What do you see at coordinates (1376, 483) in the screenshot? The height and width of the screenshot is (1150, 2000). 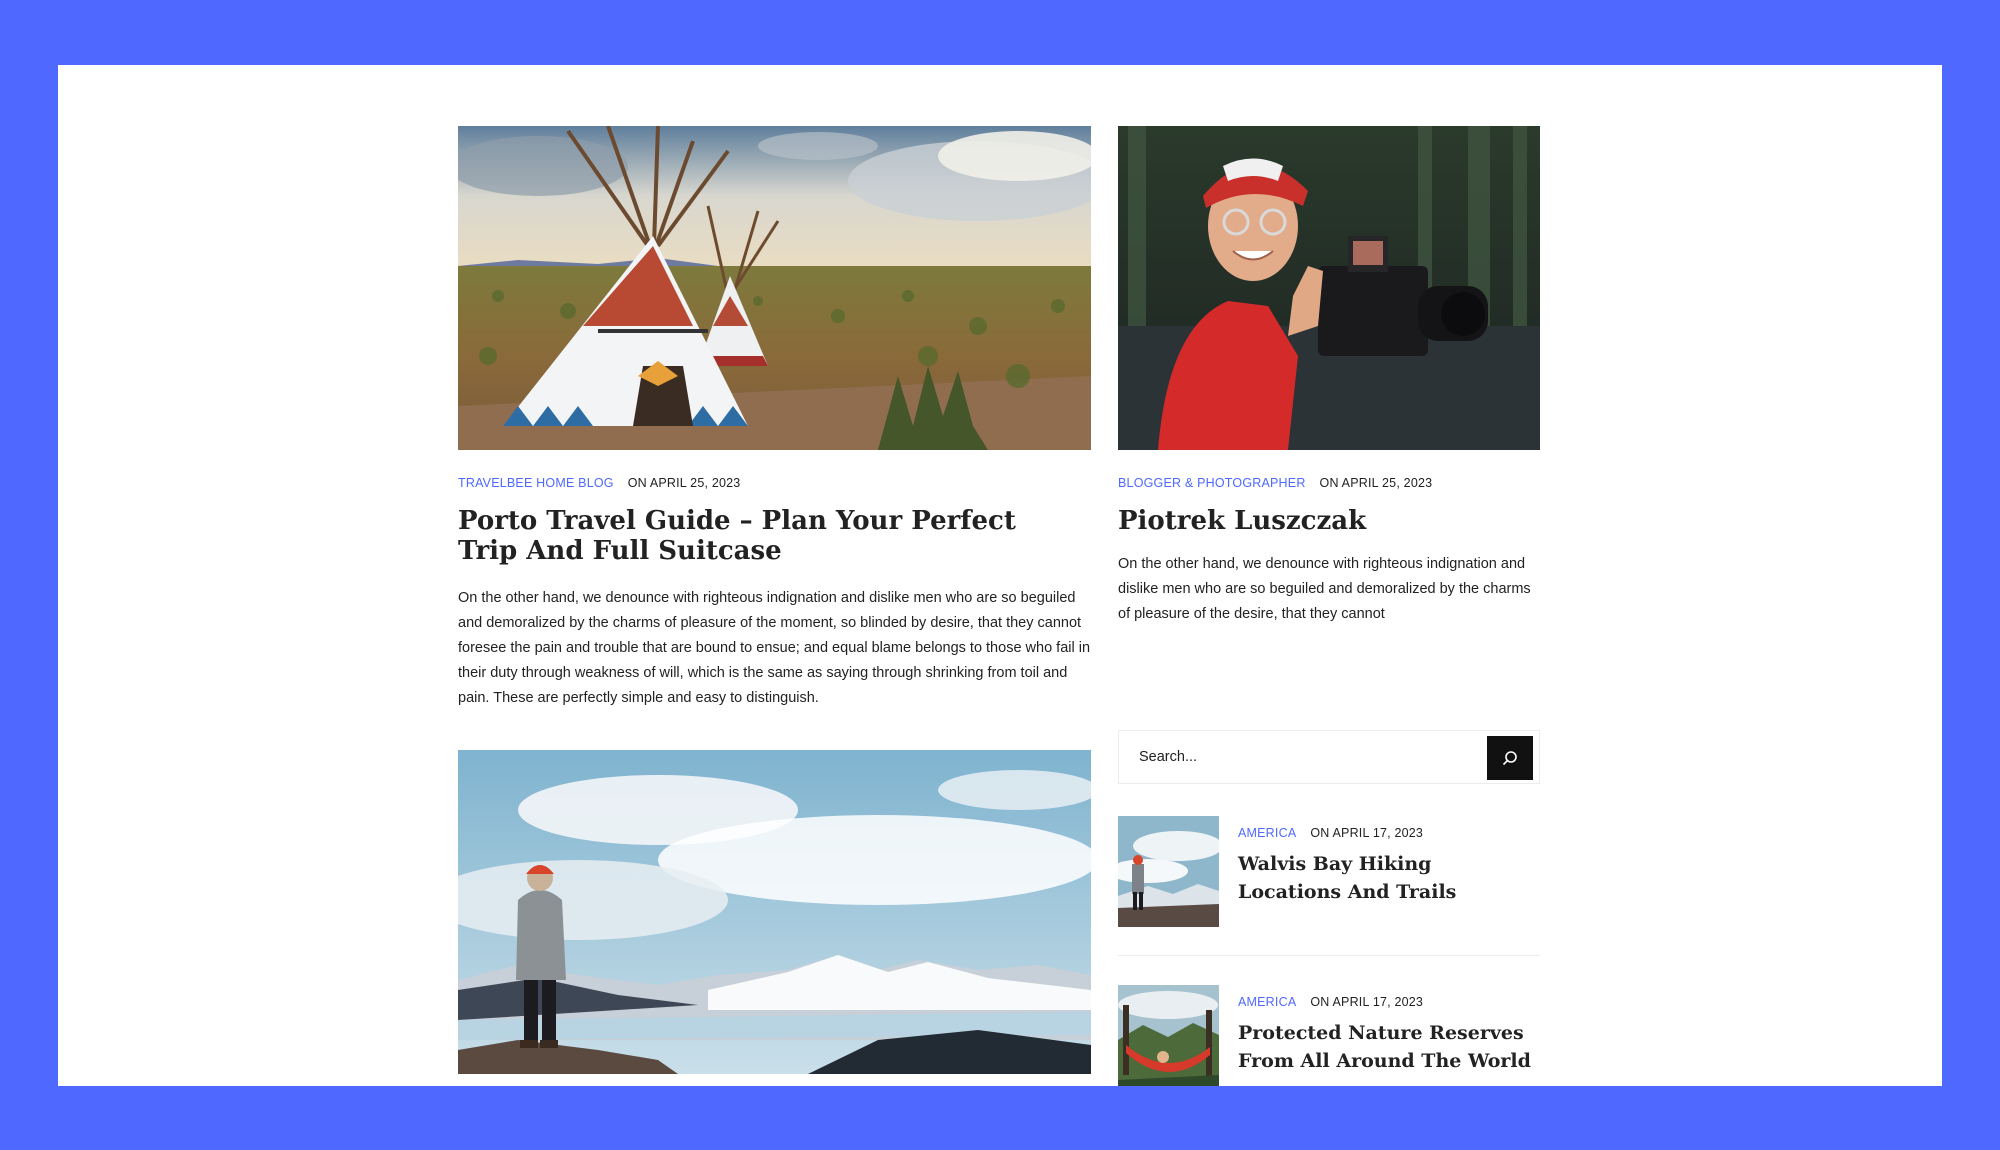 I see `author-date: ON APRIL 25, 2023` at bounding box center [1376, 483].